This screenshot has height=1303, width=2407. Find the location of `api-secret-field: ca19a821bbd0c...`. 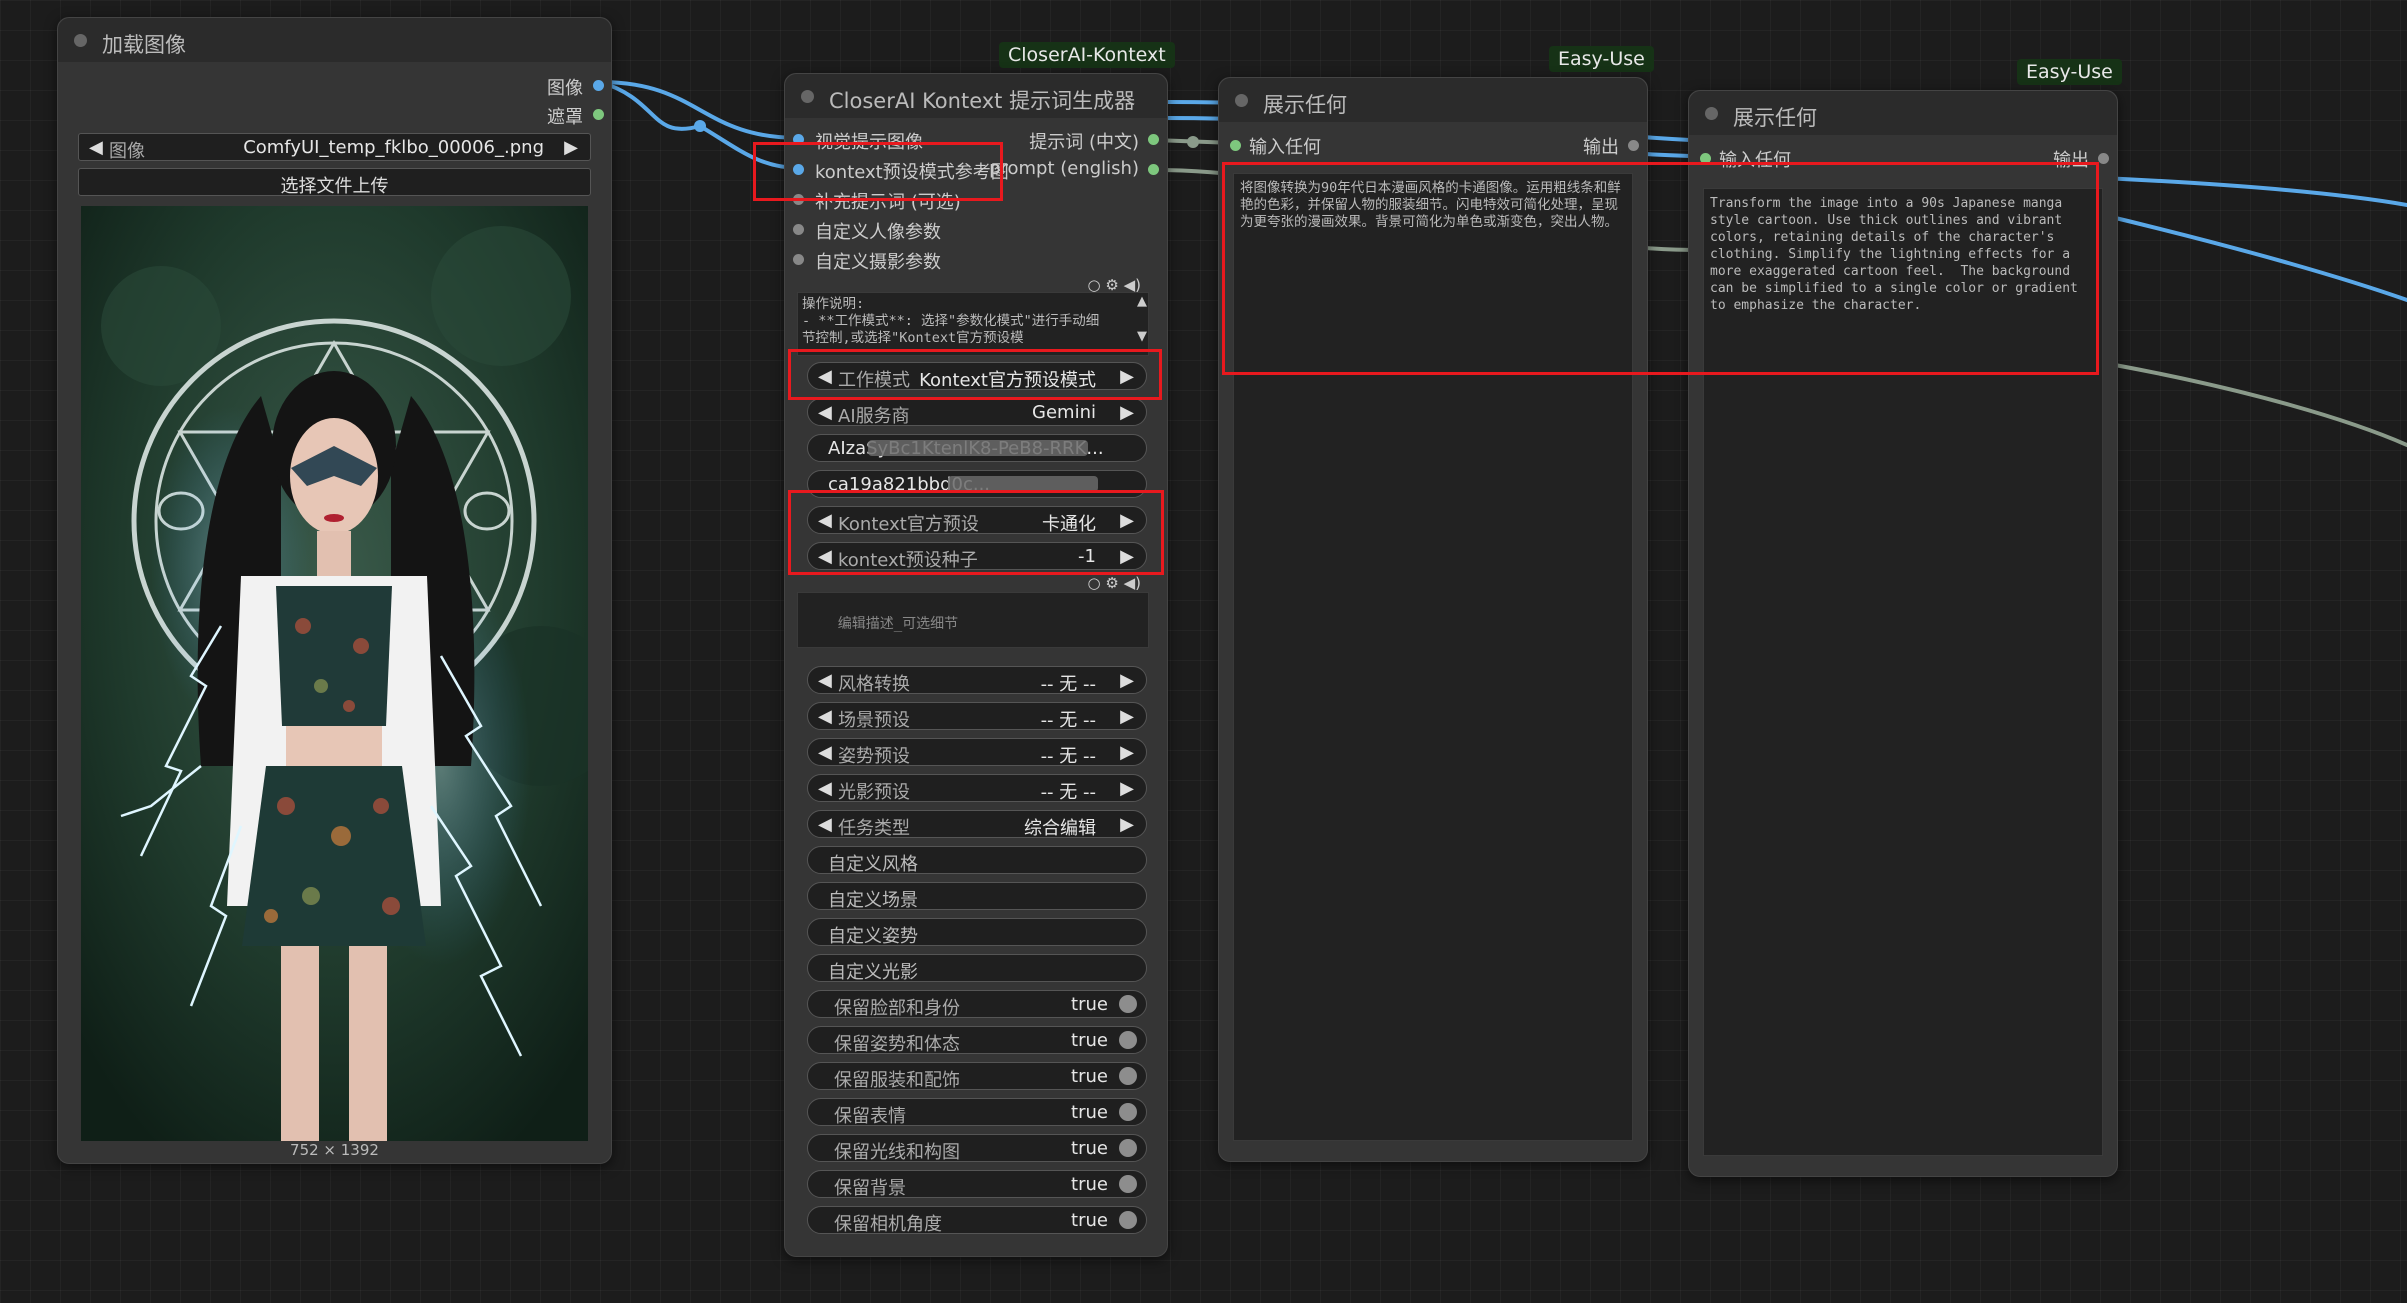

api-secret-field: ca19a821bbd0c... is located at coordinates (977, 484).